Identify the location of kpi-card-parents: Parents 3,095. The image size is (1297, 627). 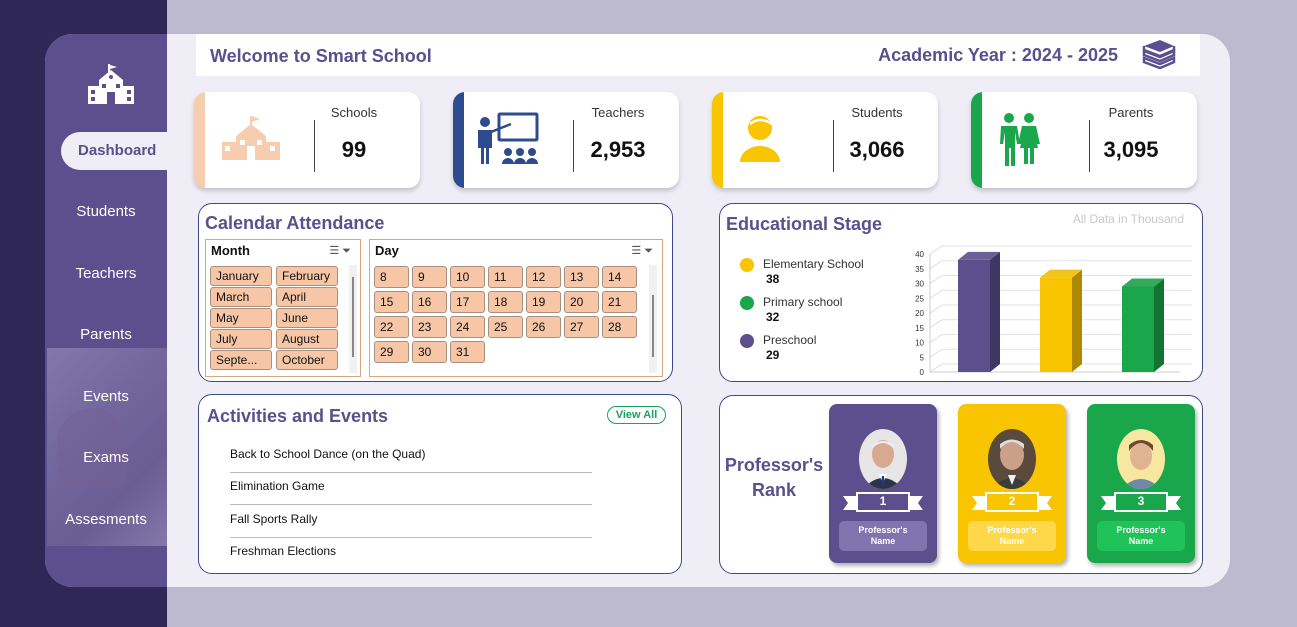
(1084, 140).